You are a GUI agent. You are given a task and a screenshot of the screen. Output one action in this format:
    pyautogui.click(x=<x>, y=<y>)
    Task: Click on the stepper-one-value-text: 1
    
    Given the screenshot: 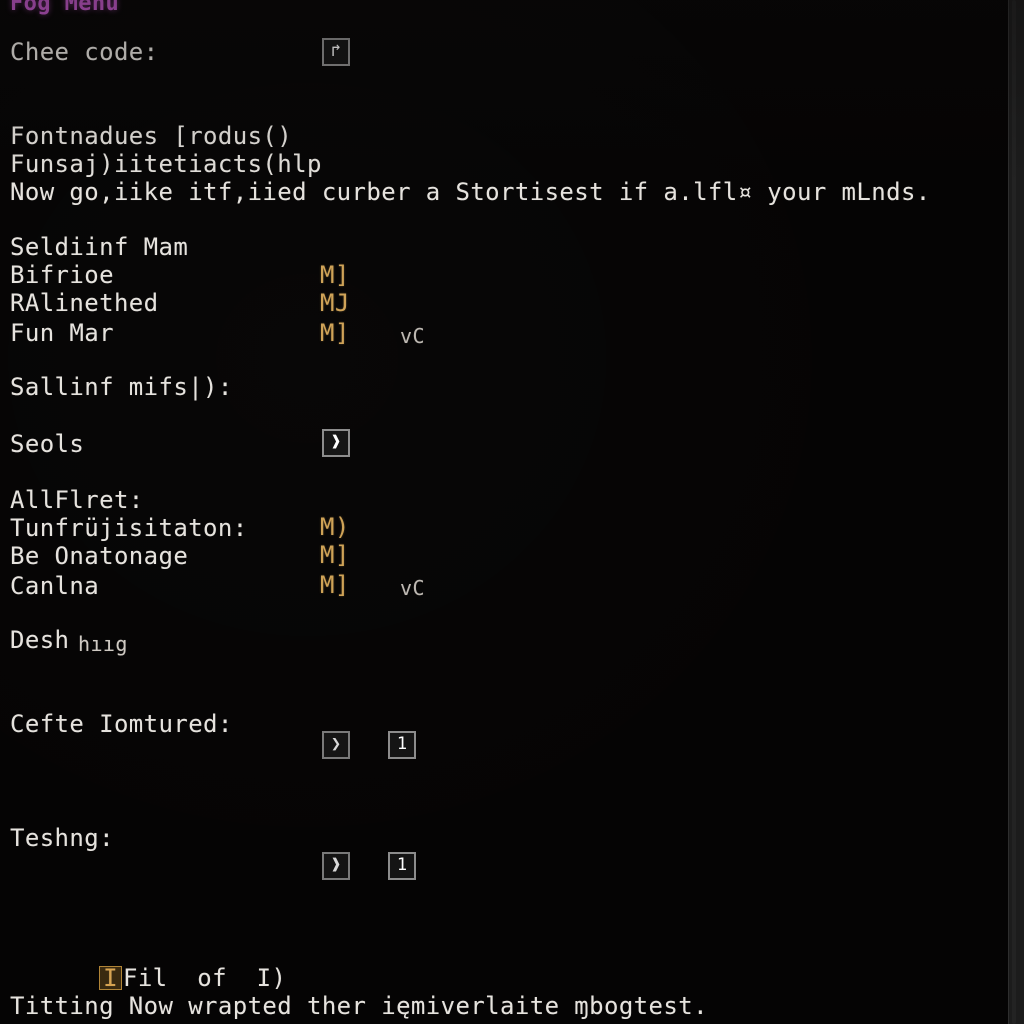 What is the action you would take?
    pyautogui.click(x=402, y=744)
    